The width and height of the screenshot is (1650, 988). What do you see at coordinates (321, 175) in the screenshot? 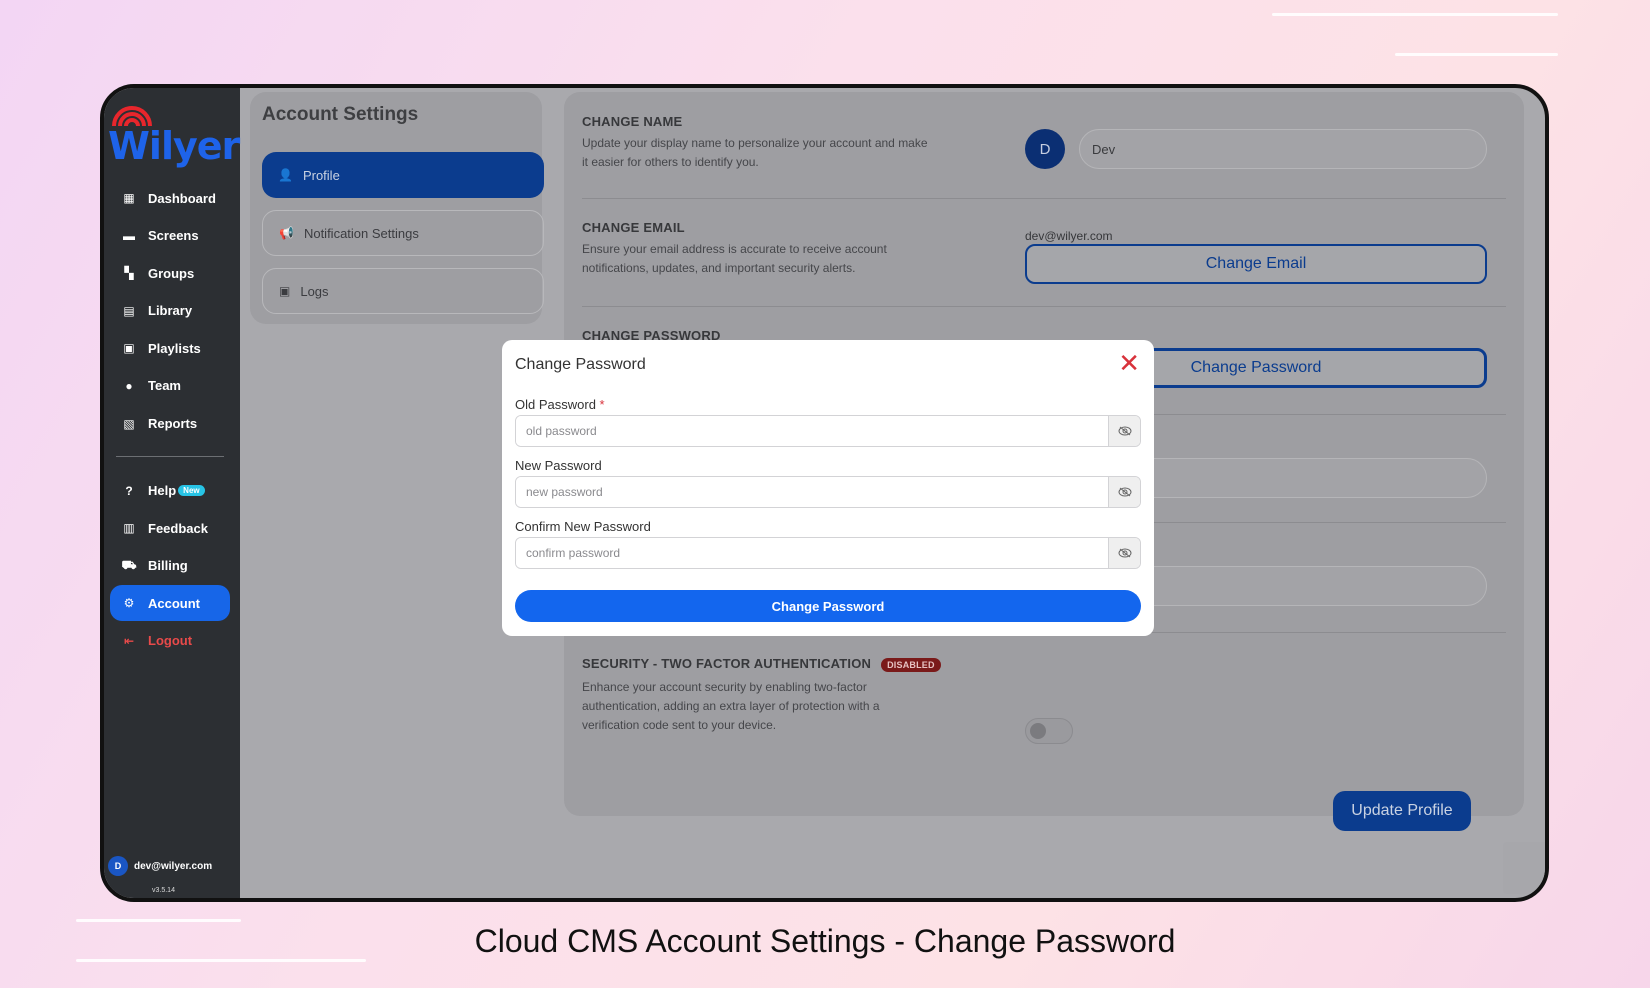
I see `menu-label: Profile` at bounding box center [321, 175].